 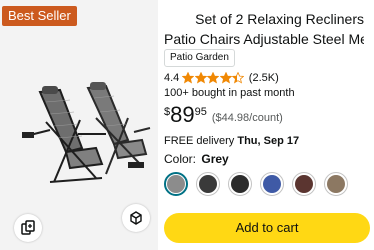 What do you see at coordinates (267, 228) in the screenshot?
I see `add-to-cart-button: Add to cart` at bounding box center [267, 228].